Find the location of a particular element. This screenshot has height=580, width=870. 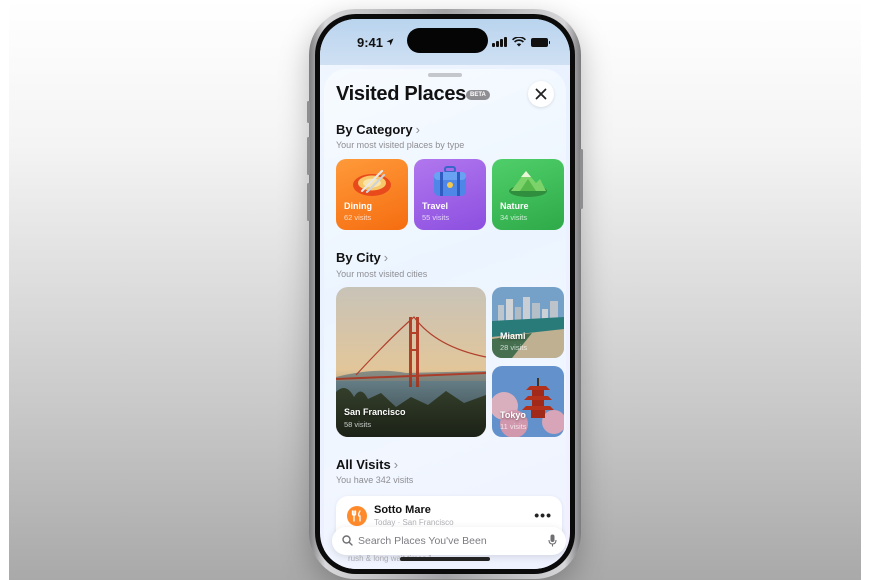

city-name: Tokyo is located at coordinates (513, 415).